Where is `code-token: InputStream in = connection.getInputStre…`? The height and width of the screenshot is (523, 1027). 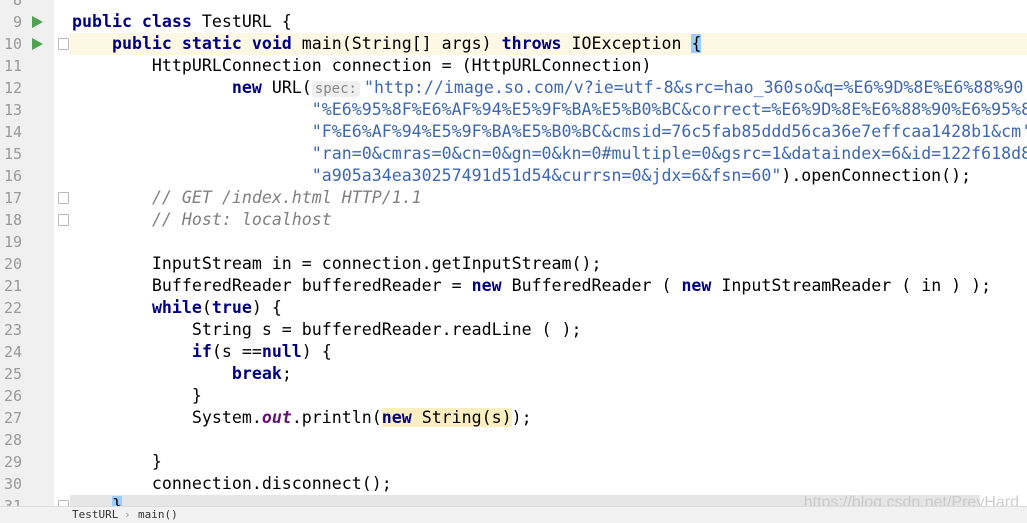
code-token: InputStream in = connection.getInputStre… is located at coordinates (337, 263).